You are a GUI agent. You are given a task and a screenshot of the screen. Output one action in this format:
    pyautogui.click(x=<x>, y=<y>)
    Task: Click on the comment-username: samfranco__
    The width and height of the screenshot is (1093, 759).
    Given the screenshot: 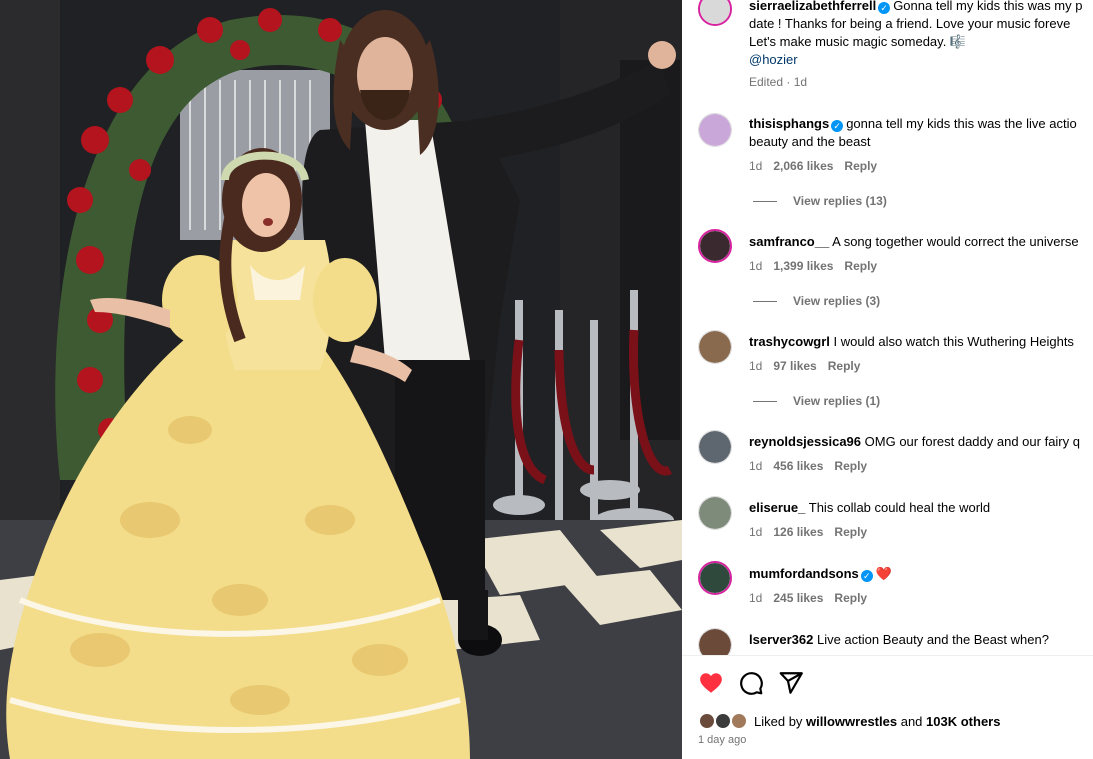 What is the action you would take?
    pyautogui.click(x=789, y=241)
    